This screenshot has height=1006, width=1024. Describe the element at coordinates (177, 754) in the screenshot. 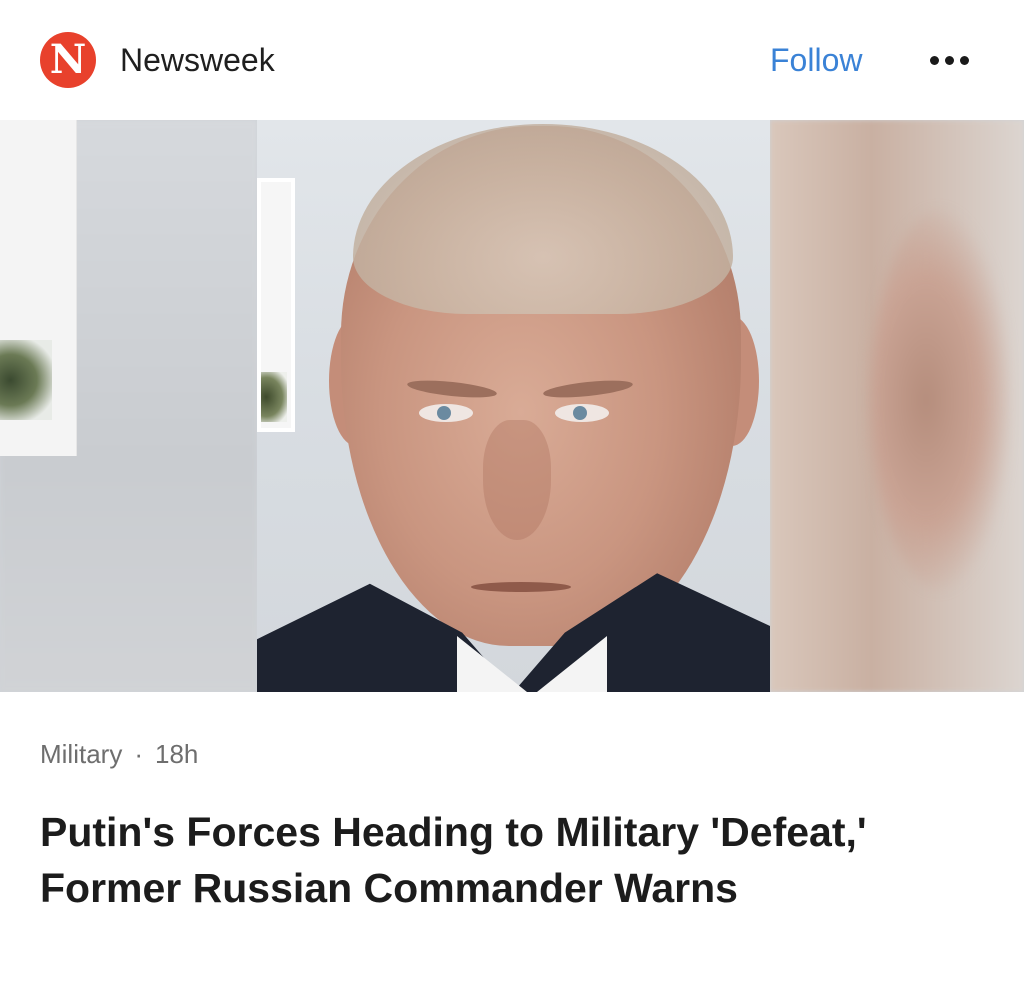

I see `article-age: 18h` at that location.